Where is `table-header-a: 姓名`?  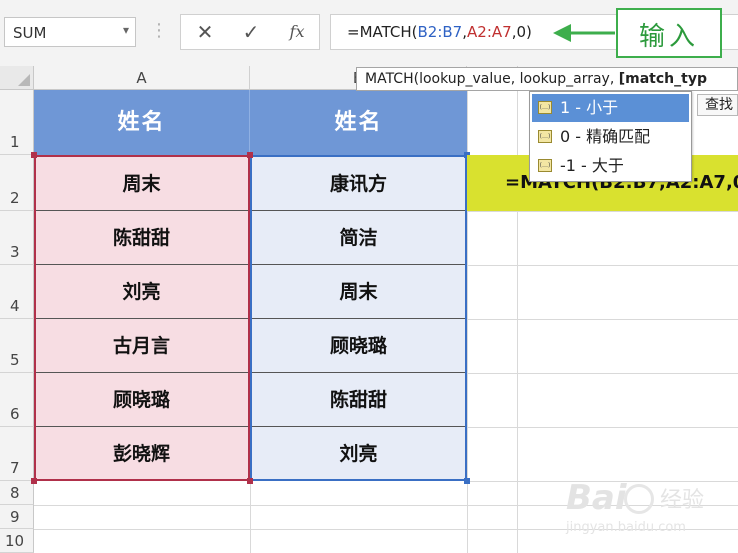
table-header-a: 姓名 is located at coordinates (142, 122).